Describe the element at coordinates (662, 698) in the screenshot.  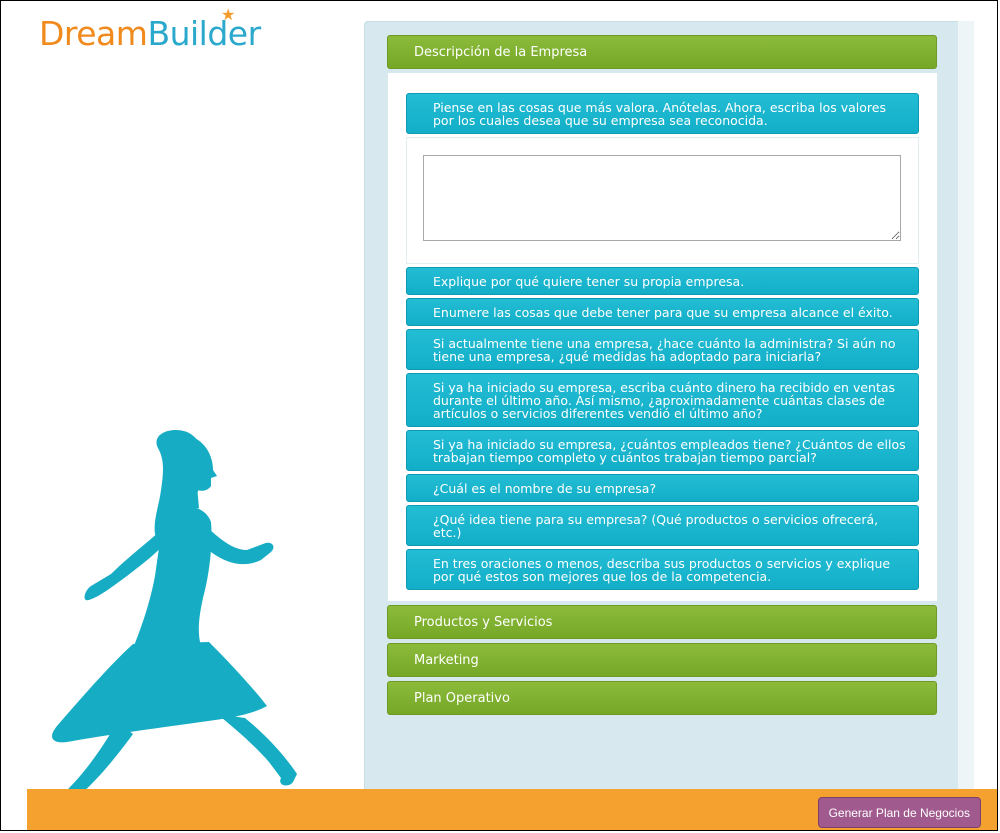
I see `section-header-plan-operativo: Plan Operativo` at that location.